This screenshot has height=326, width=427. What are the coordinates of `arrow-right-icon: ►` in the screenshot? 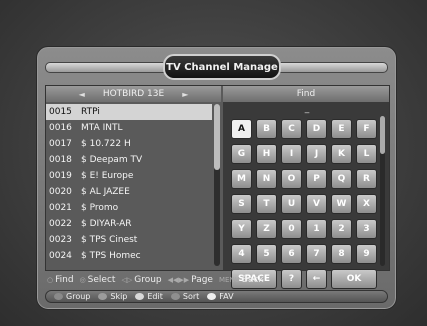 It's located at (185, 94).